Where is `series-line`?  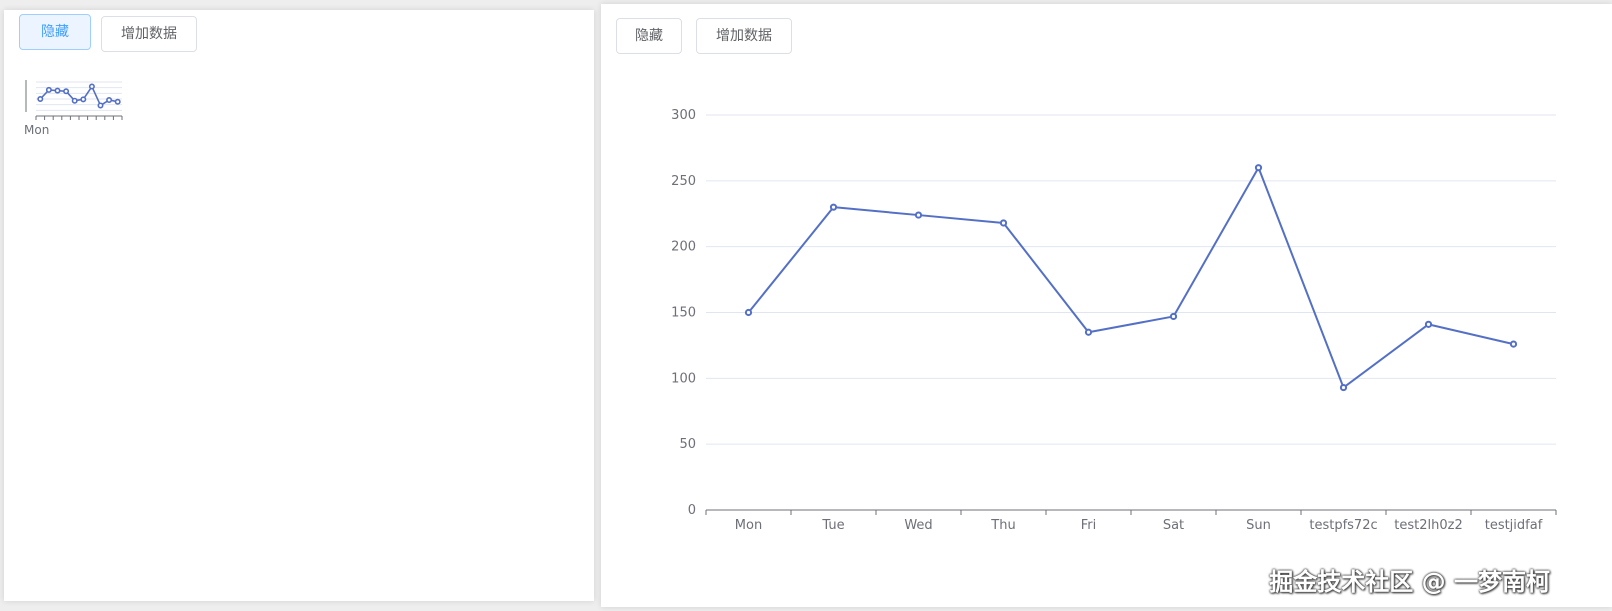
series-line is located at coordinates (78, 96).